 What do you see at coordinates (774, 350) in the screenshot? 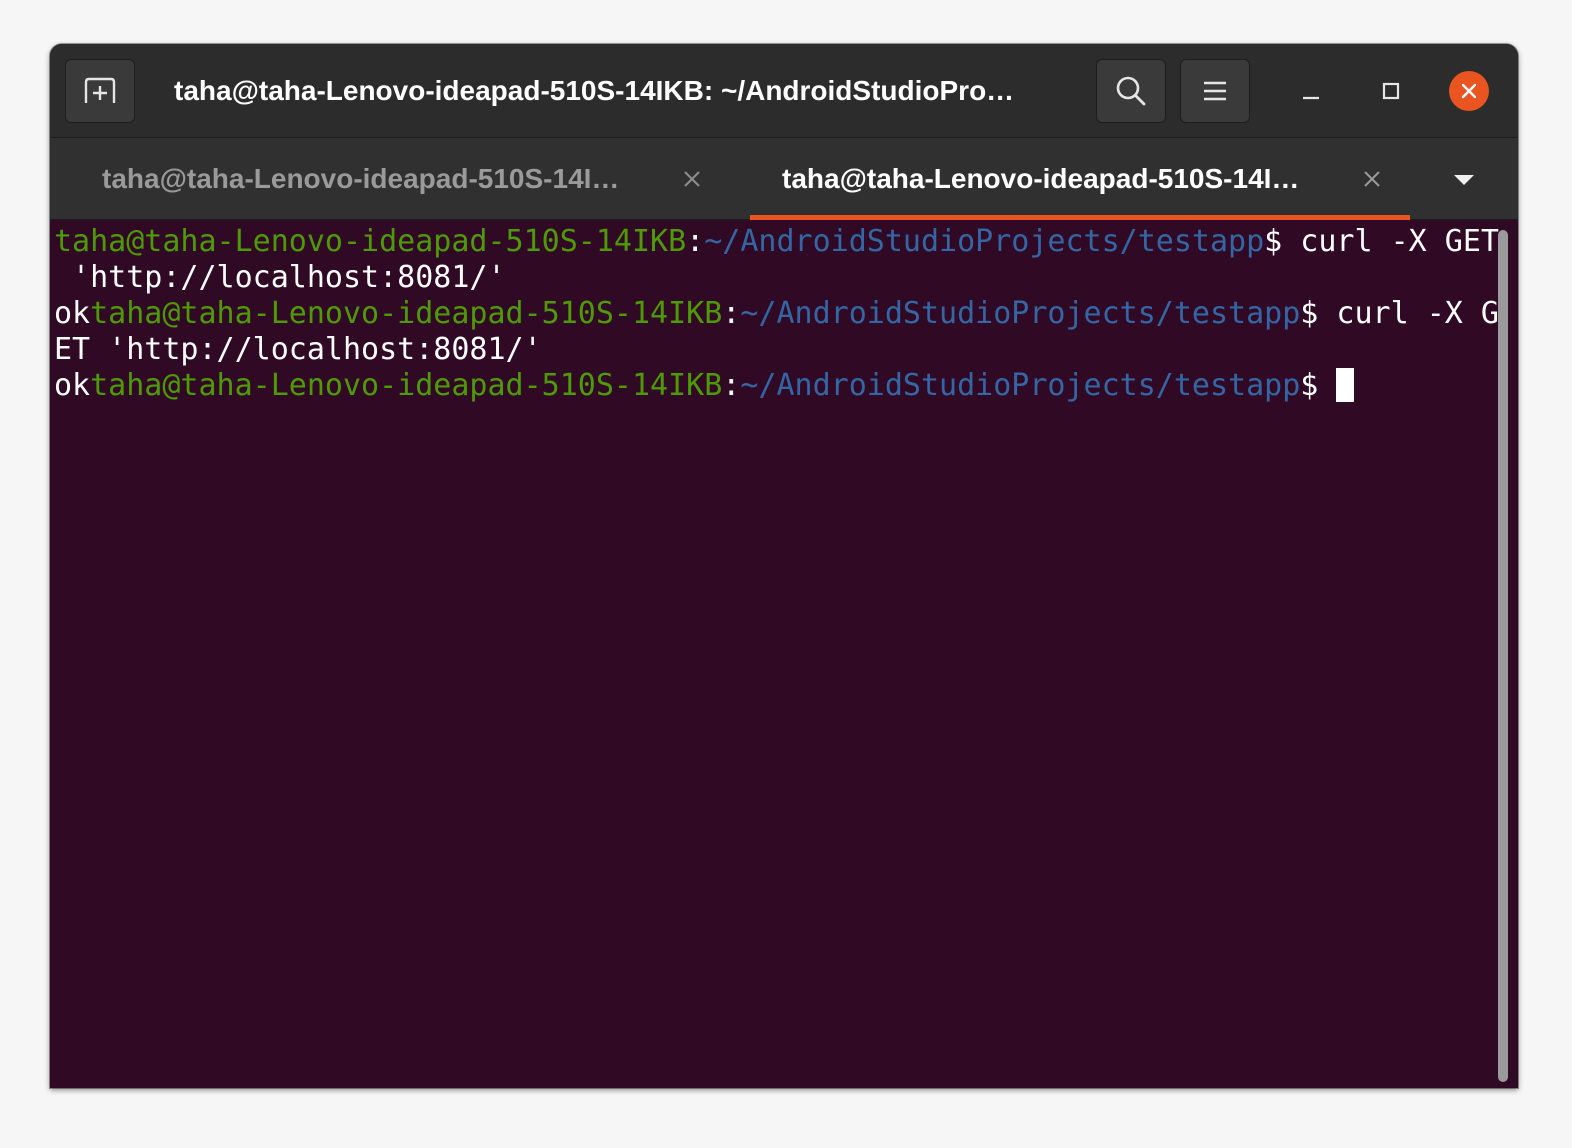
I see `terminal-line: ET 'http://localhost:8081/'` at bounding box center [774, 350].